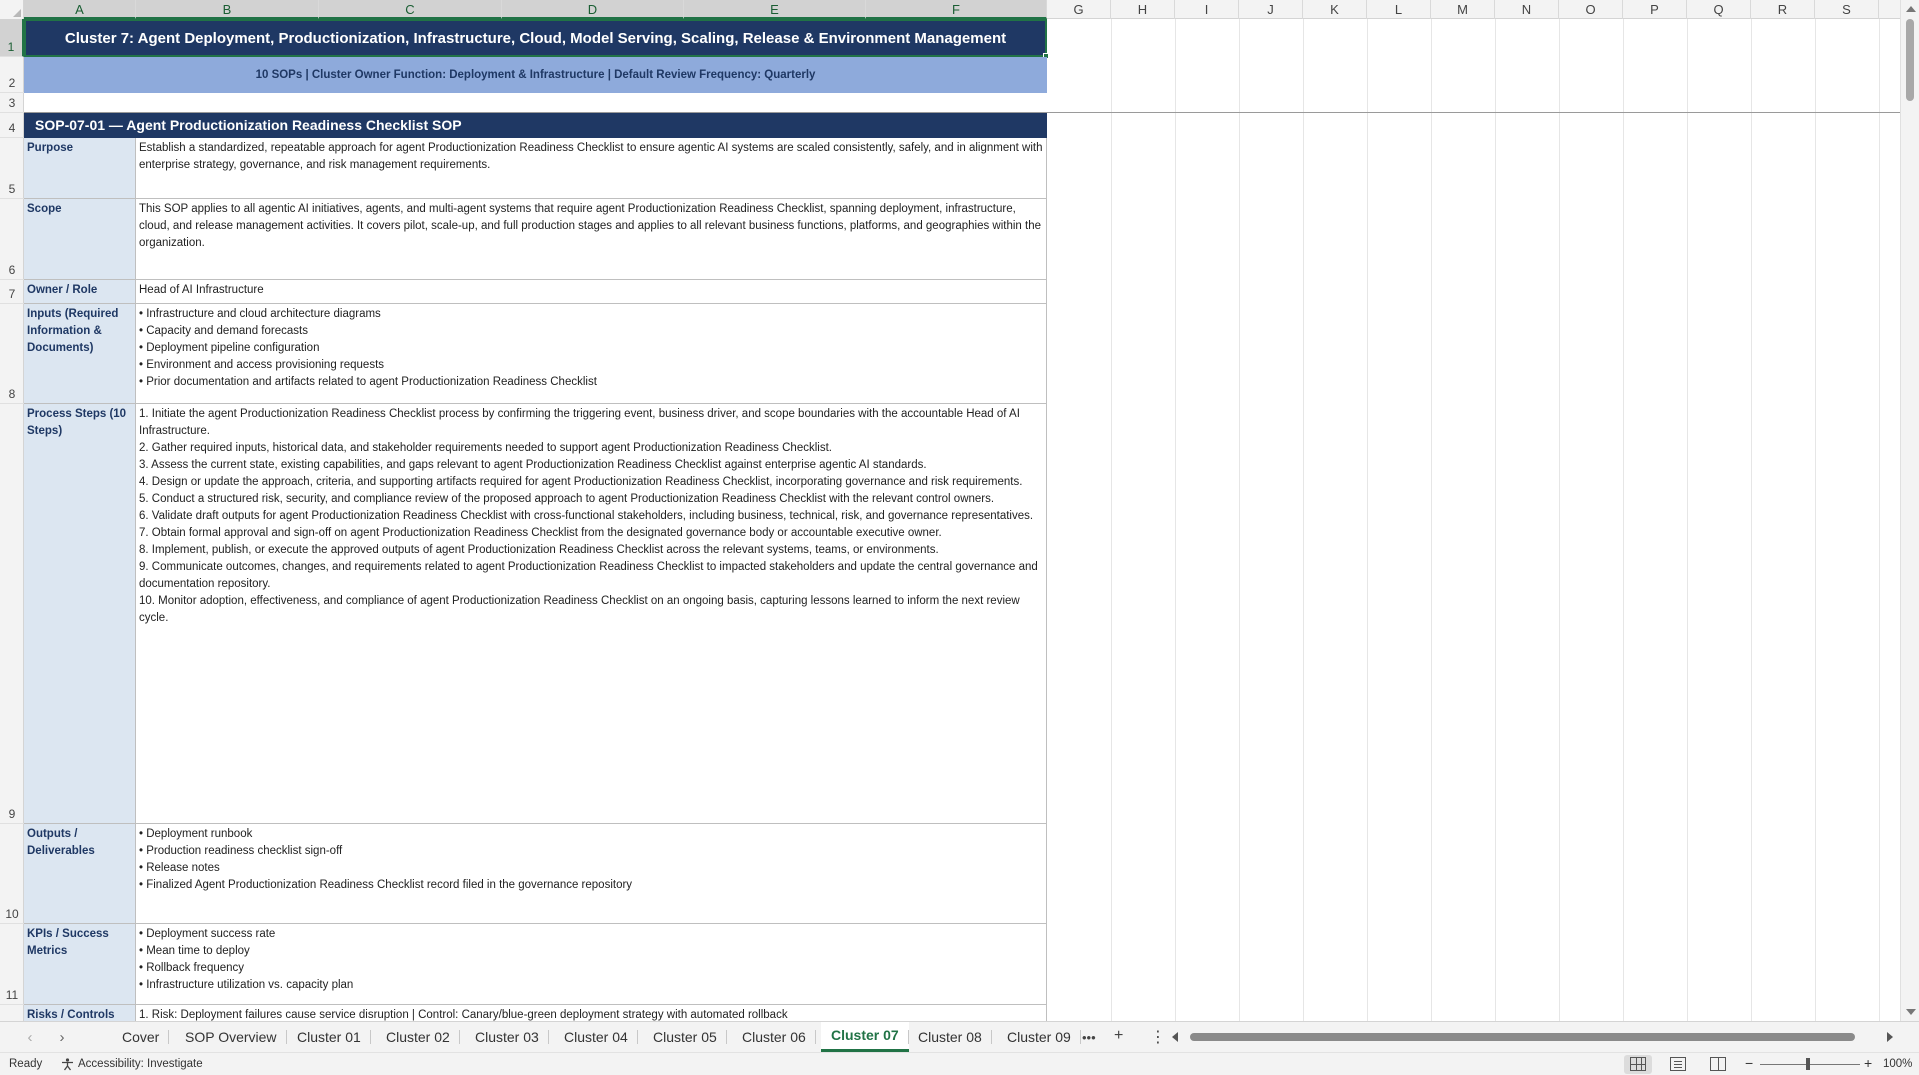  Describe the element at coordinates (593, 9) in the screenshot. I see `column-header: D` at that location.